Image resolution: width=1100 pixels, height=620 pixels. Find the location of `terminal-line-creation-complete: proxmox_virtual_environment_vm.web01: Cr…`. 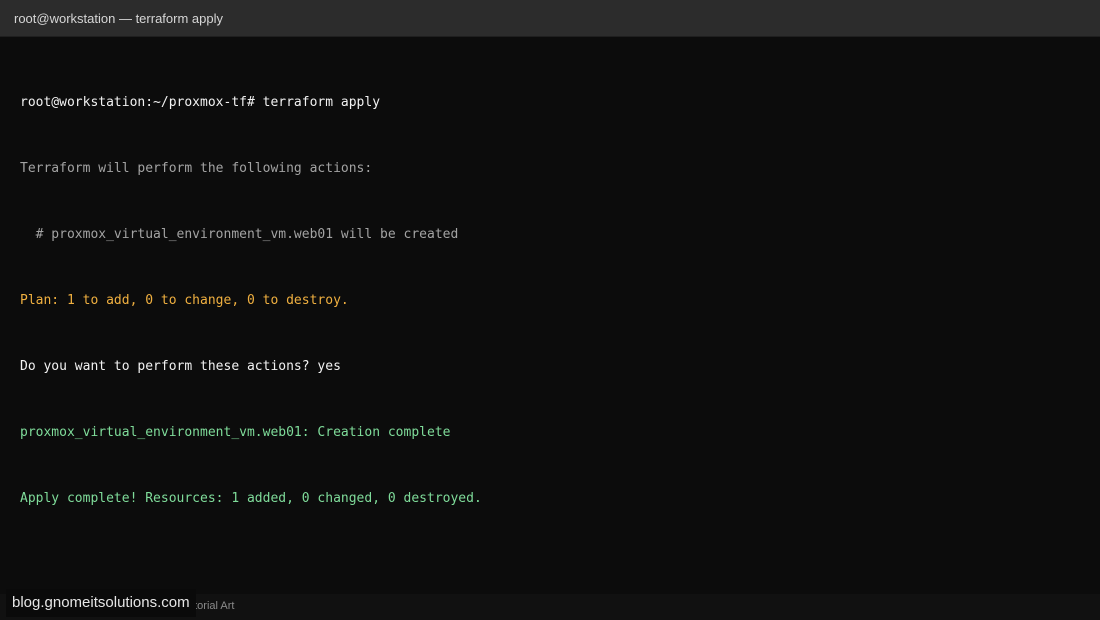

terminal-line-creation-complete: proxmox_virtual_environment_vm.web01: Cr… is located at coordinates (235, 432).